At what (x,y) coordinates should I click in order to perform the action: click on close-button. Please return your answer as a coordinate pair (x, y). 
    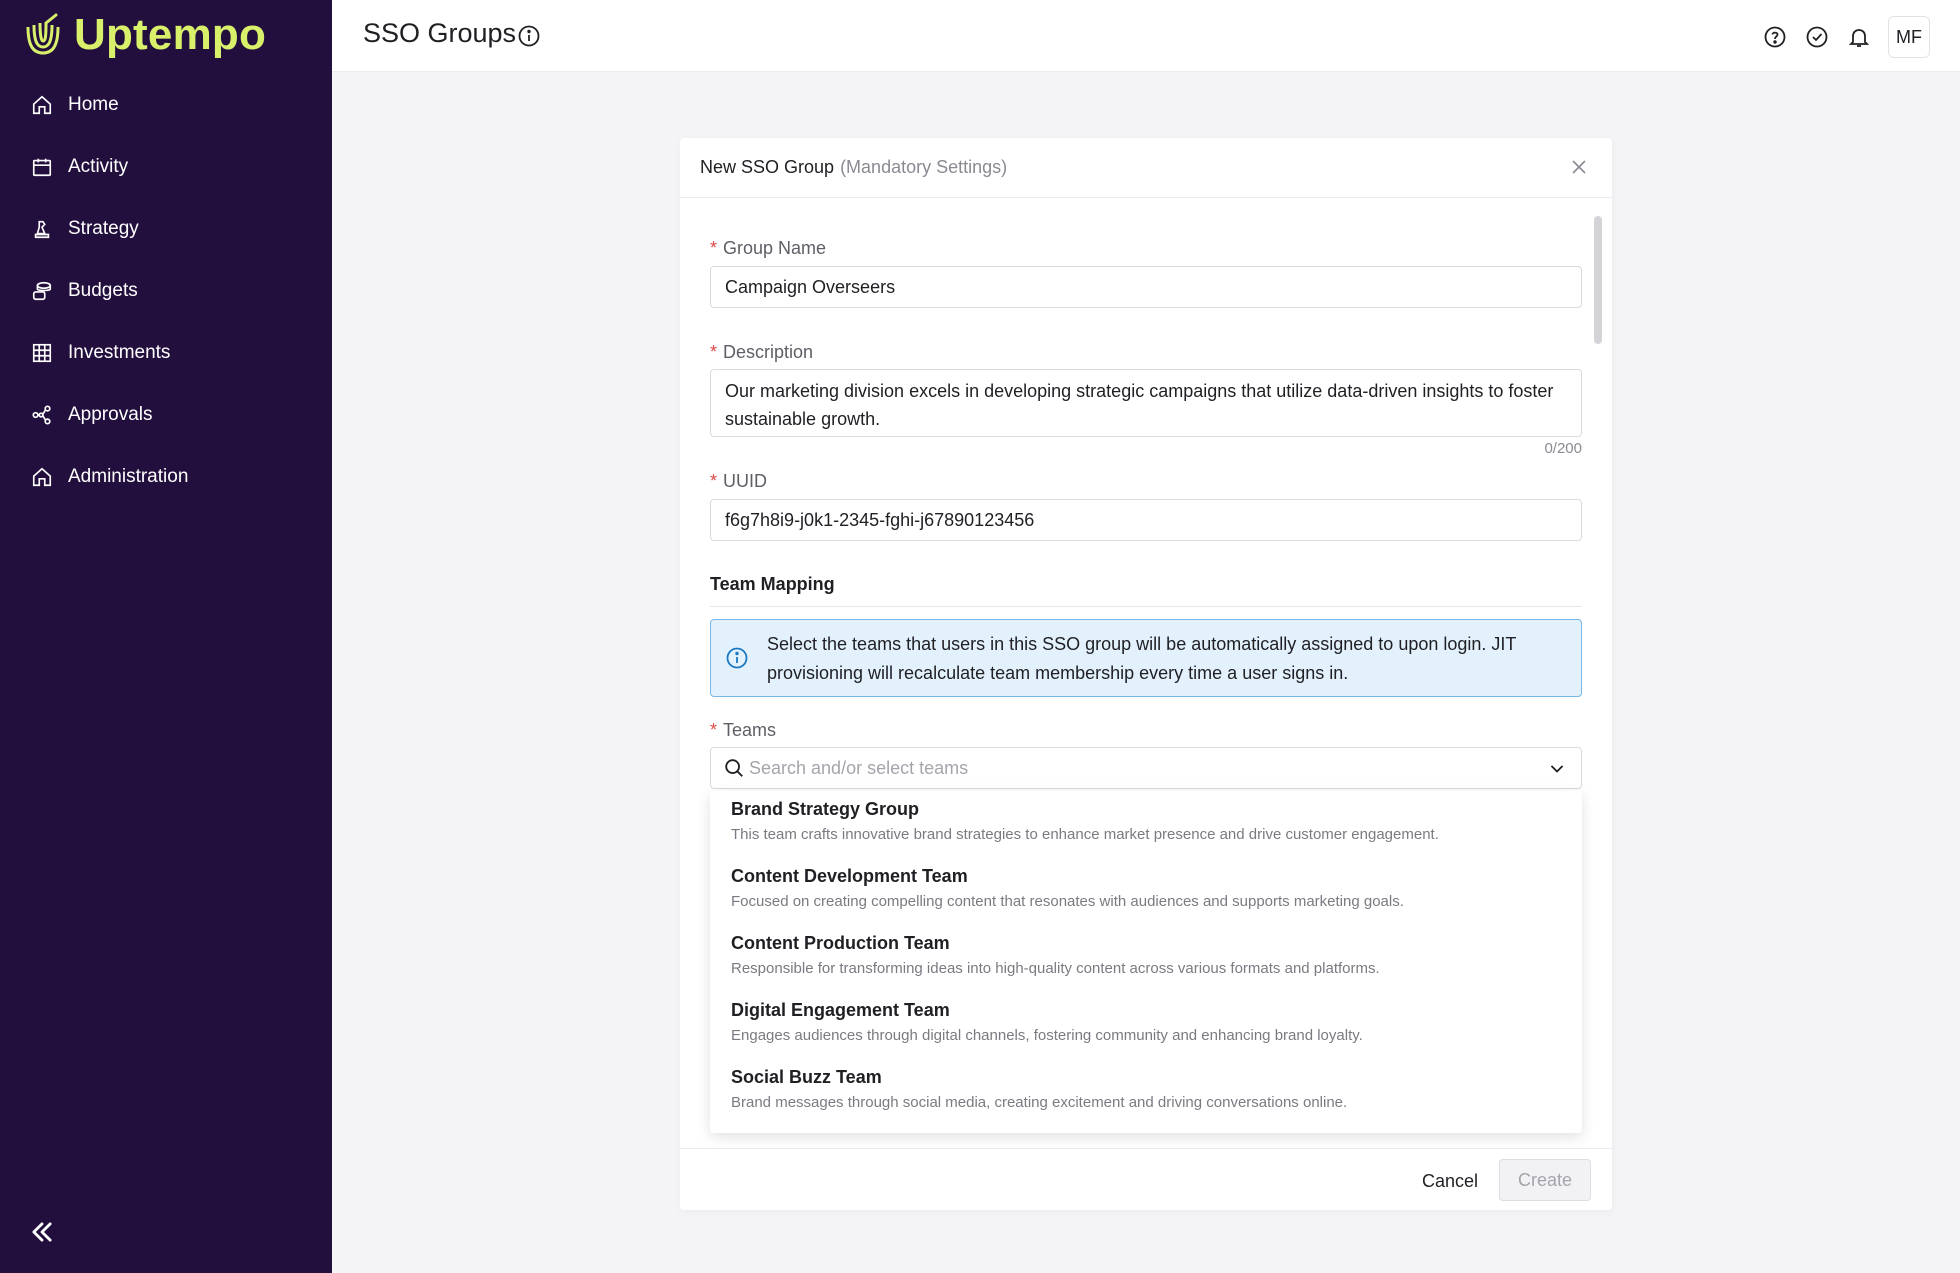
    Looking at the image, I should click on (1579, 167).